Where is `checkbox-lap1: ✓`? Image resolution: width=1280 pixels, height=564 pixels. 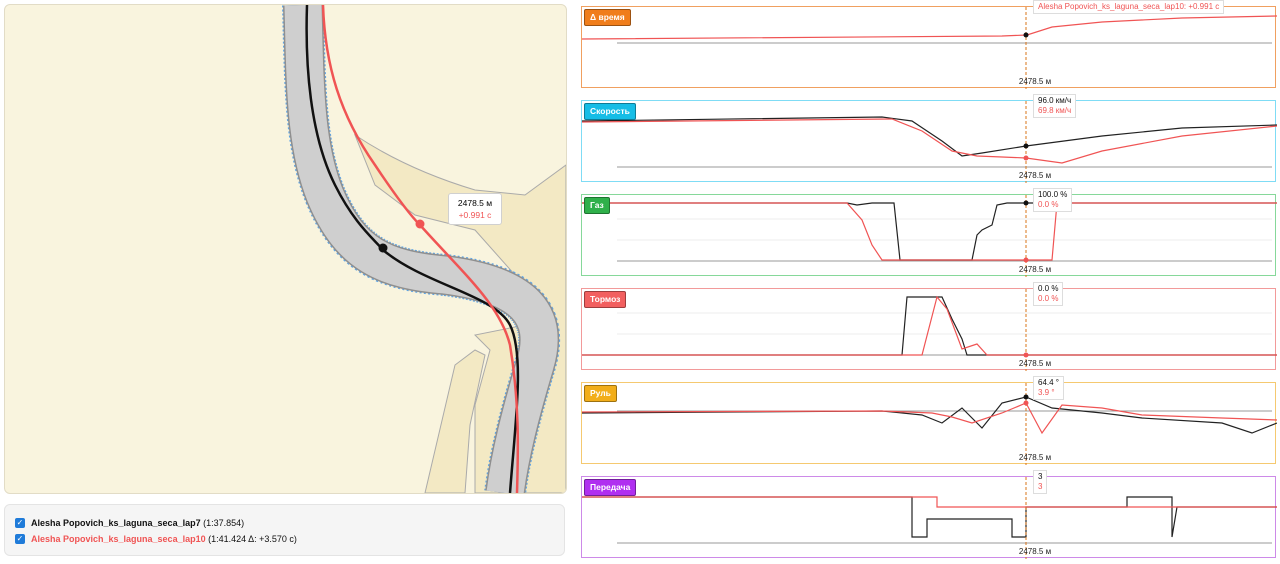 checkbox-lap1: ✓ is located at coordinates (20, 523).